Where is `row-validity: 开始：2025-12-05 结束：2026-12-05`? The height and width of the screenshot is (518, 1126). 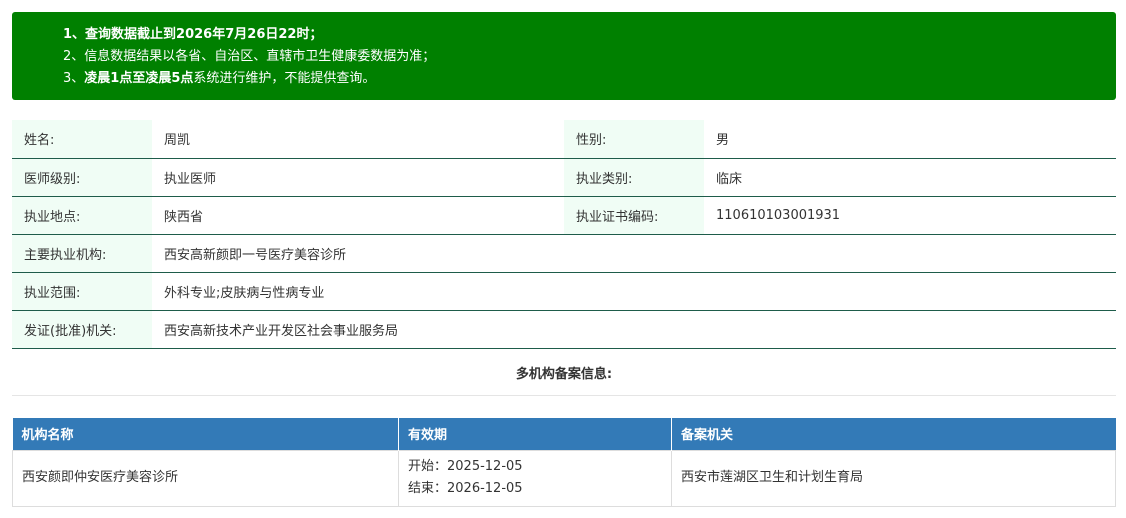 row-validity: 开始：2025-12-05 结束：2026-12-05 is located at coordinates (535, 478).